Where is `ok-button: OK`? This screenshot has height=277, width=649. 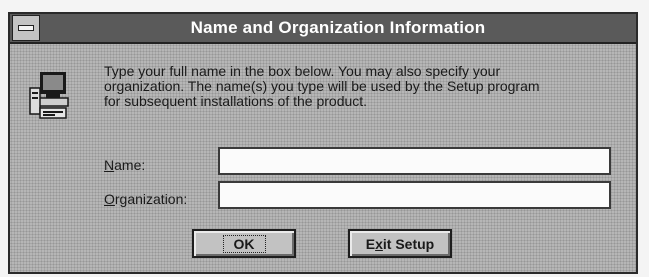
ok-button: OK is located at coordinates (244, 243).